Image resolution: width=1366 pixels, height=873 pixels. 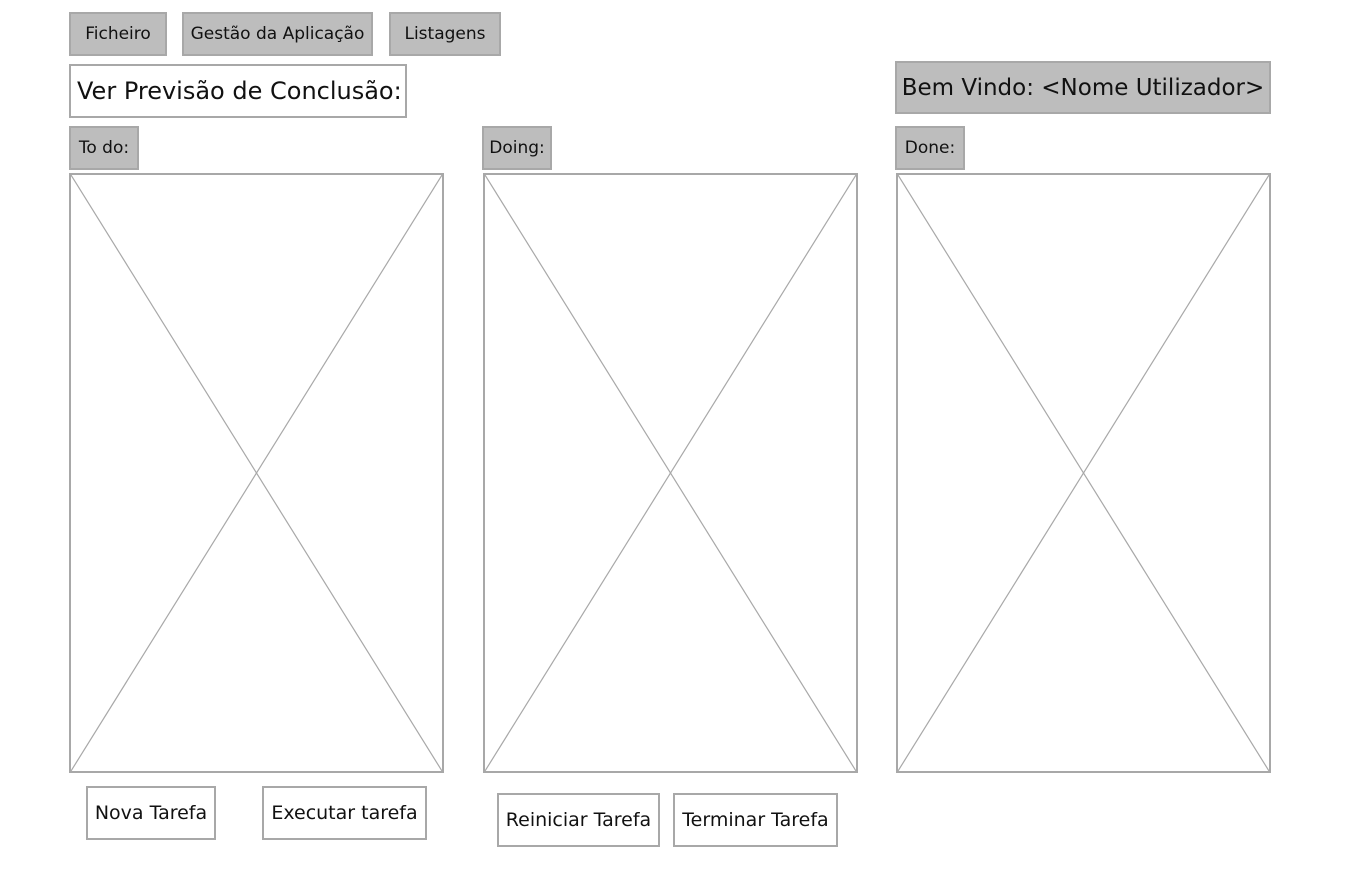 I want to click on ver-previsao-button: Ver Previsão de Conclusão:, so click(x=238, y=91).